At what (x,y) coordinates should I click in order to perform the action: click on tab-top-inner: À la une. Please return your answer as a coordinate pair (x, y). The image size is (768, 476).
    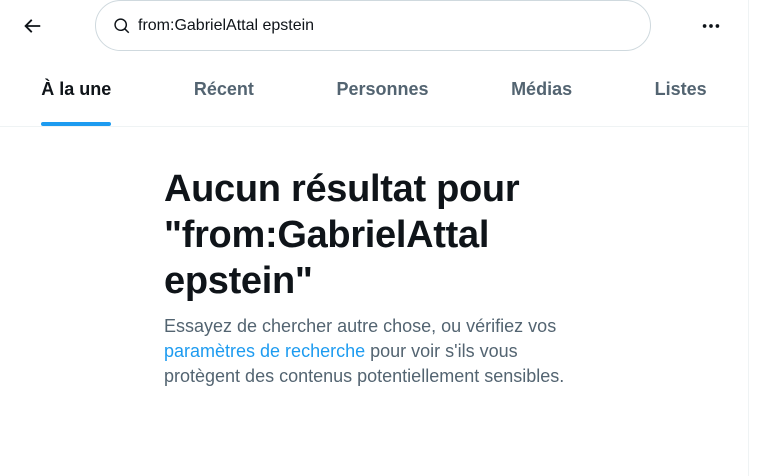
    Looking at the image, I should click on (76, 89).